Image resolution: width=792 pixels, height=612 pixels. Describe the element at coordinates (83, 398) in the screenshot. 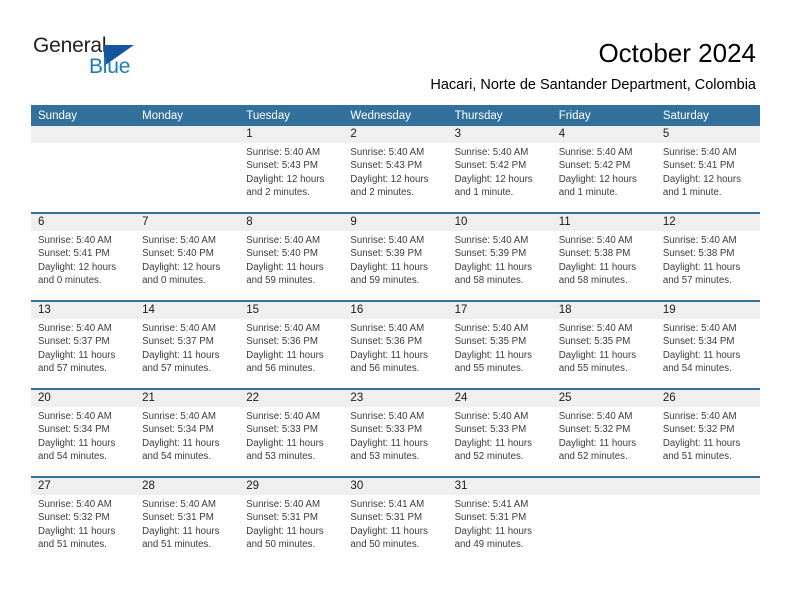

I see `day-number: 20` at that location.